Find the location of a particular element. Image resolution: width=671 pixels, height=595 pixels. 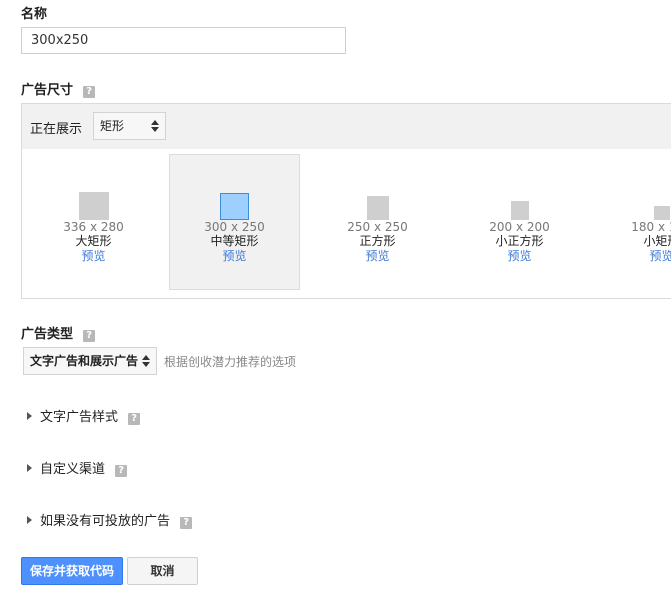

size-dims: 180 x 150 is located at coordinates (651, 227).